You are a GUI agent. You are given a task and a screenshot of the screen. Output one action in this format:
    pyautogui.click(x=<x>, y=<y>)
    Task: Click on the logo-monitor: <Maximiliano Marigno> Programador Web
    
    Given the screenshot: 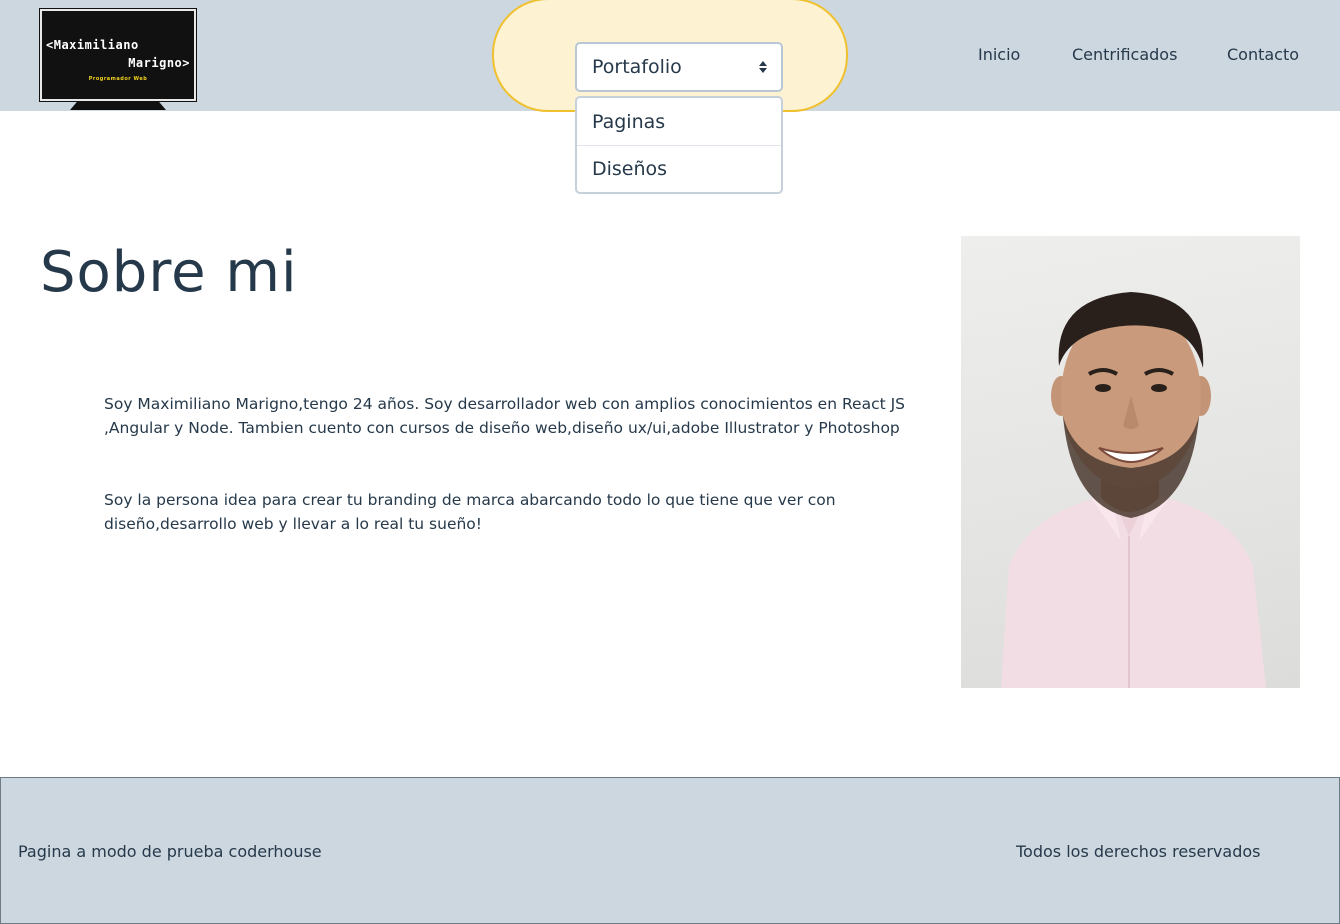 What is the action you would take?
    pyautogui.click(x=118, y=55)
    